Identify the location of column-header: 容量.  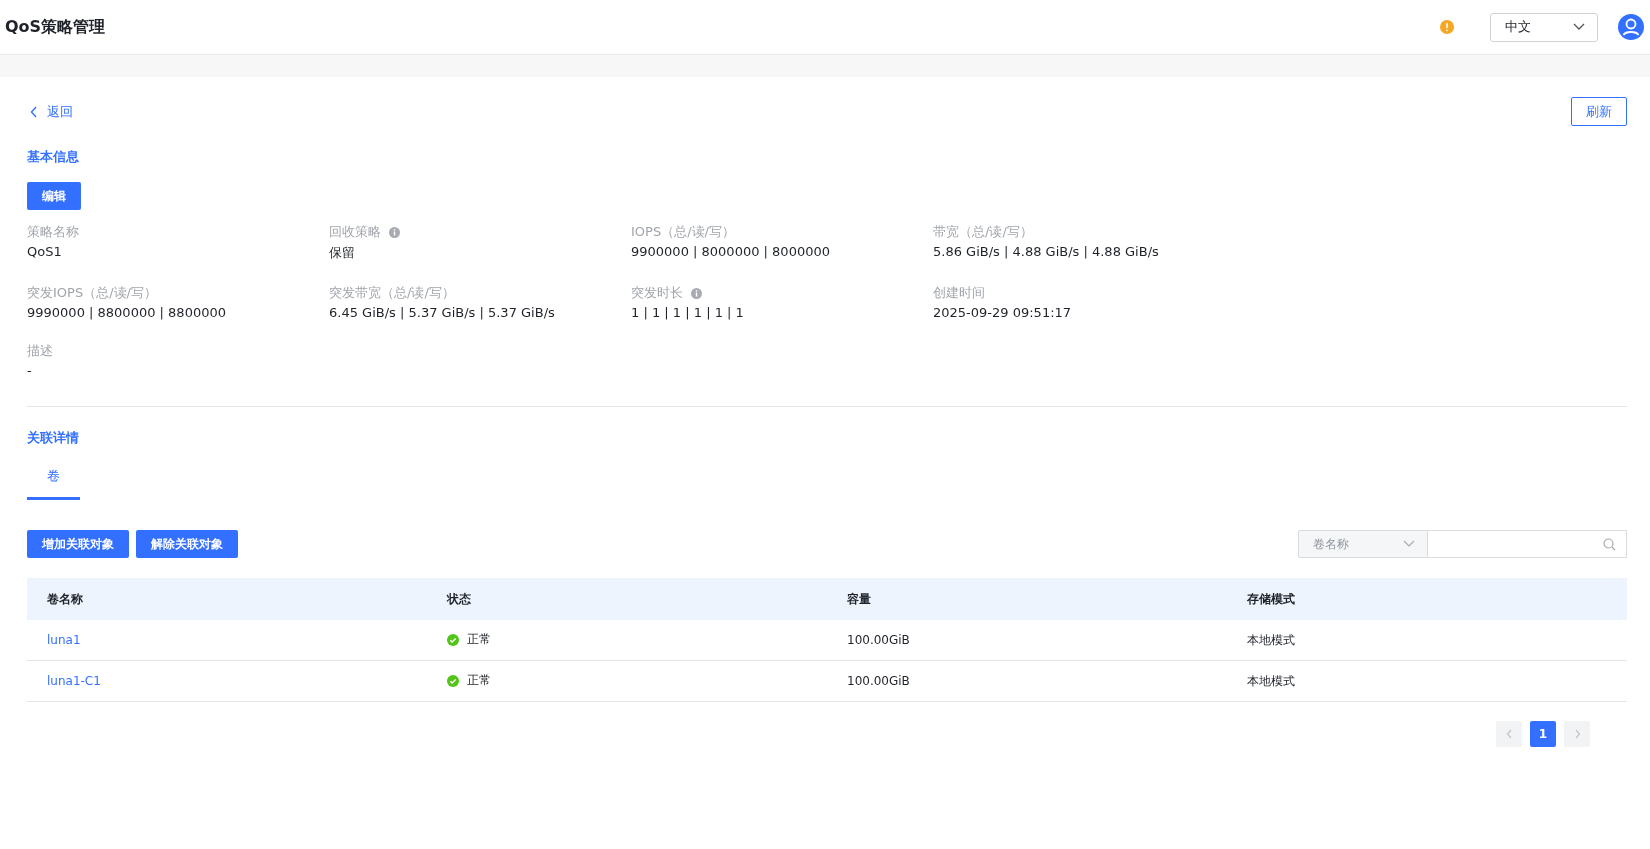
(859, 598).